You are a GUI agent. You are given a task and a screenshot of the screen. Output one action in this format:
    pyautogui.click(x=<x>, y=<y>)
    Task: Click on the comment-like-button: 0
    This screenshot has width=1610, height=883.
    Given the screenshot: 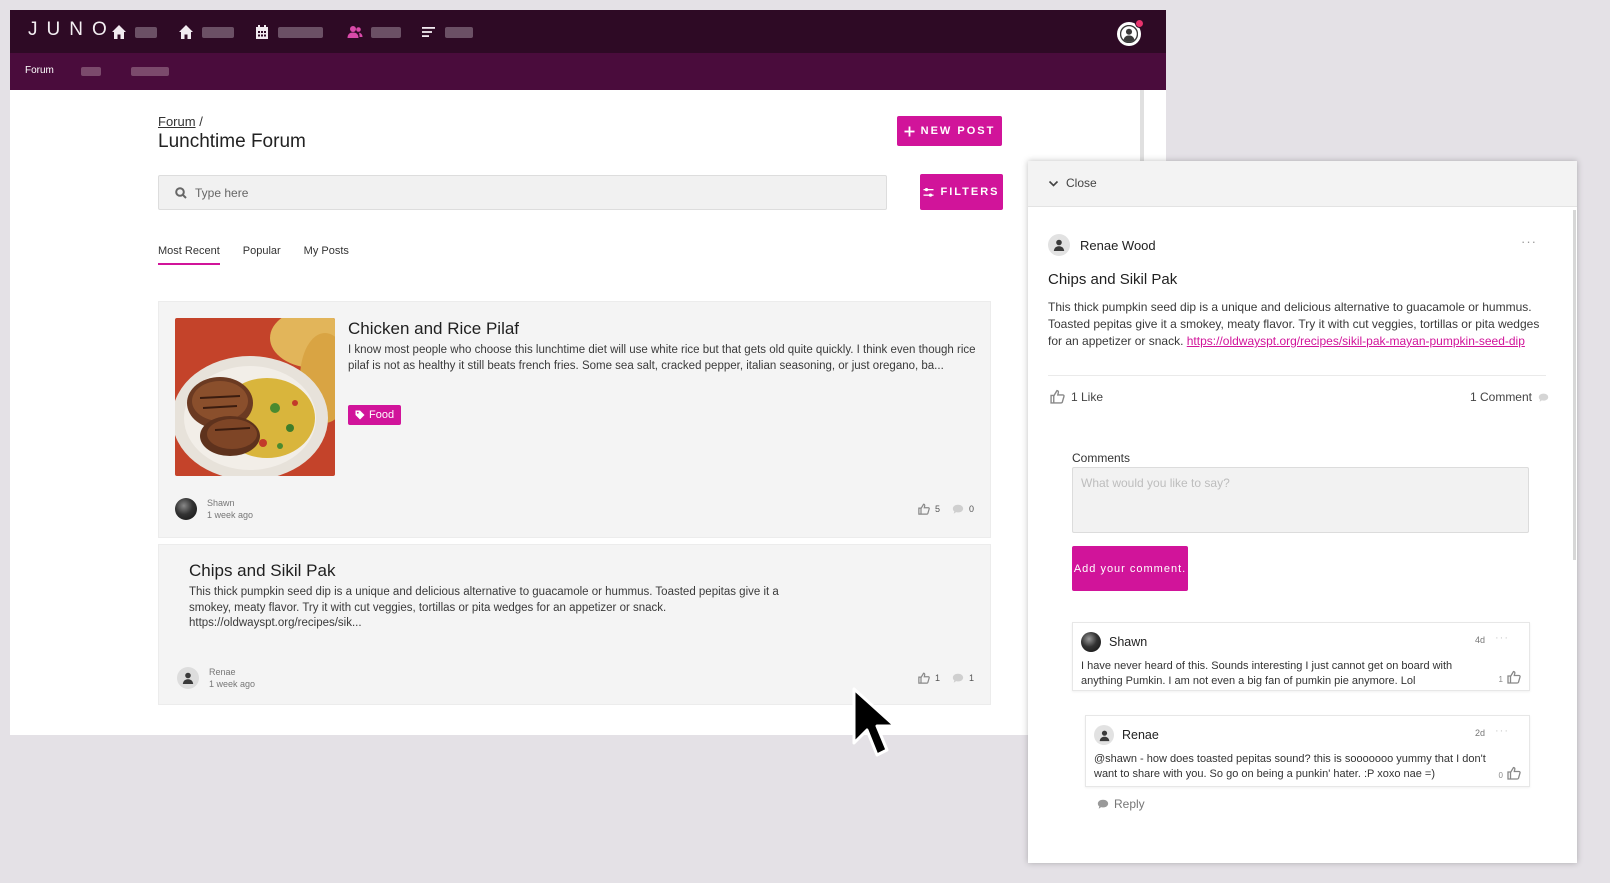 What is the action you would take?
    pyautogui.click(x=1510, y=773)
    